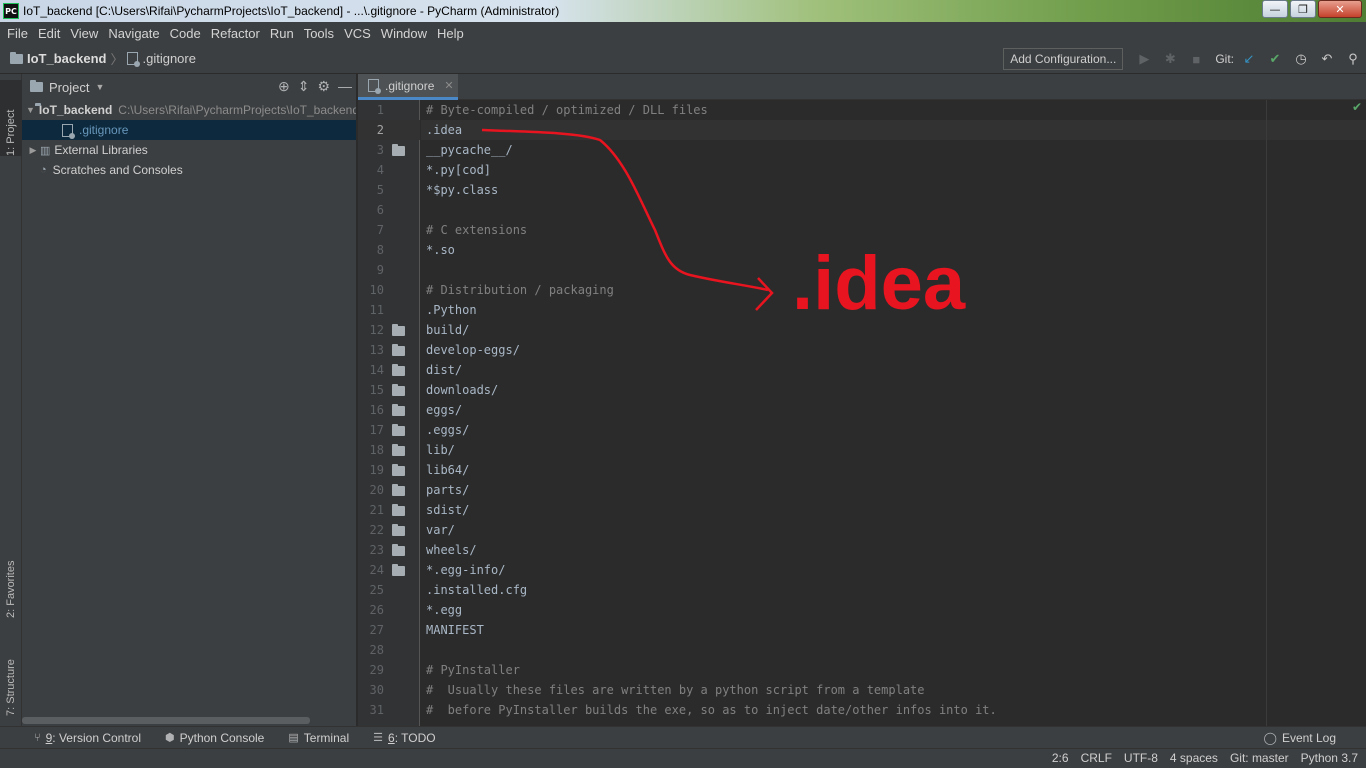 The width and height of the screenshot is (1366, 768). I want to click on code-line: # PyInstaller, so click(473, 670).